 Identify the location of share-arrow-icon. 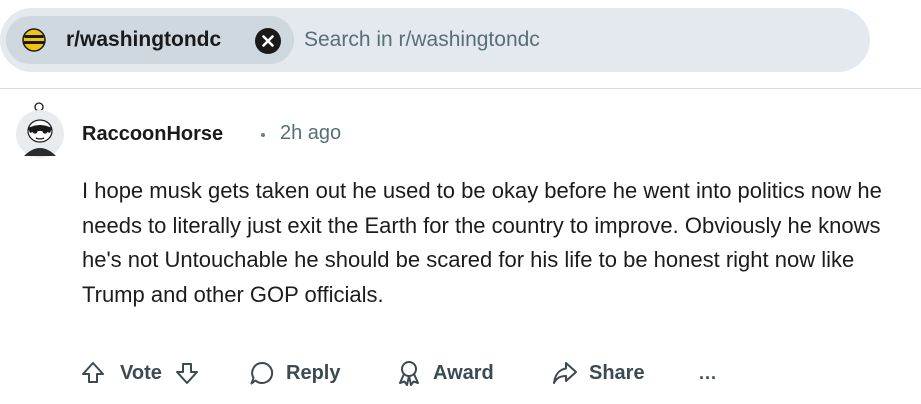
(565, 373).